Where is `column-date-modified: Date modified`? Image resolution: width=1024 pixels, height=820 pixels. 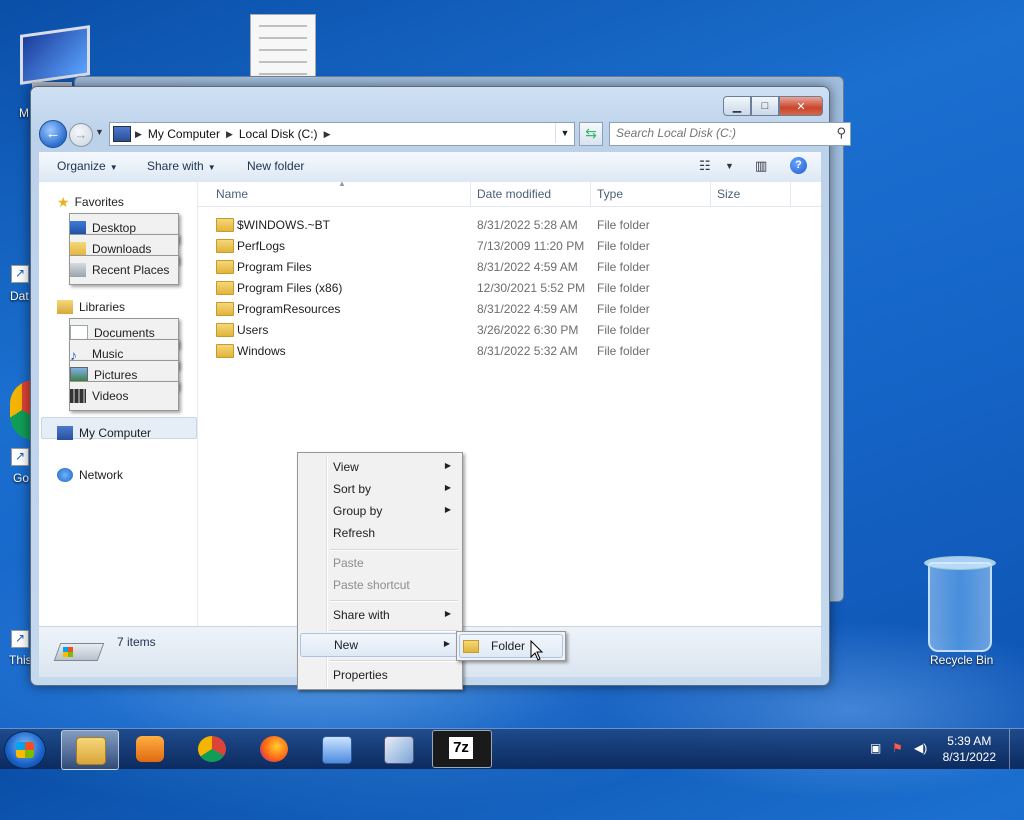
column-date-modified: Date modified is located at coordinates (514, 194).